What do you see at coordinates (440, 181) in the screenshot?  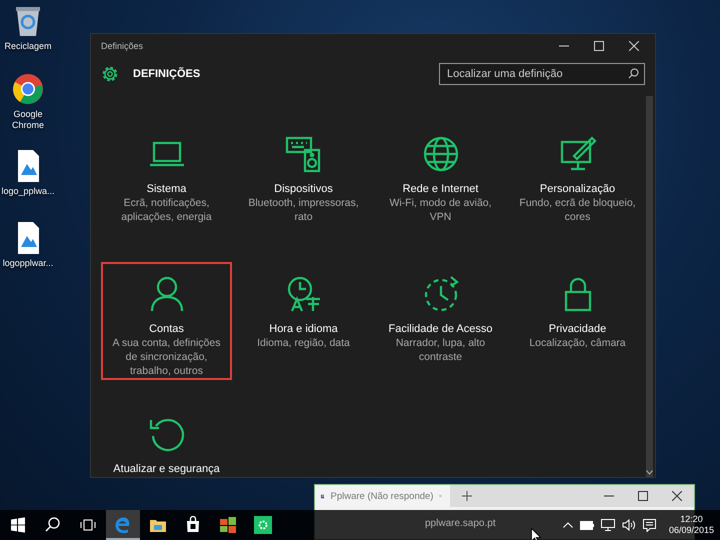 I see `category-tile: Rede e Internet Wi-Fi, modo de avião, VPN` at bounding box center [440, 181].